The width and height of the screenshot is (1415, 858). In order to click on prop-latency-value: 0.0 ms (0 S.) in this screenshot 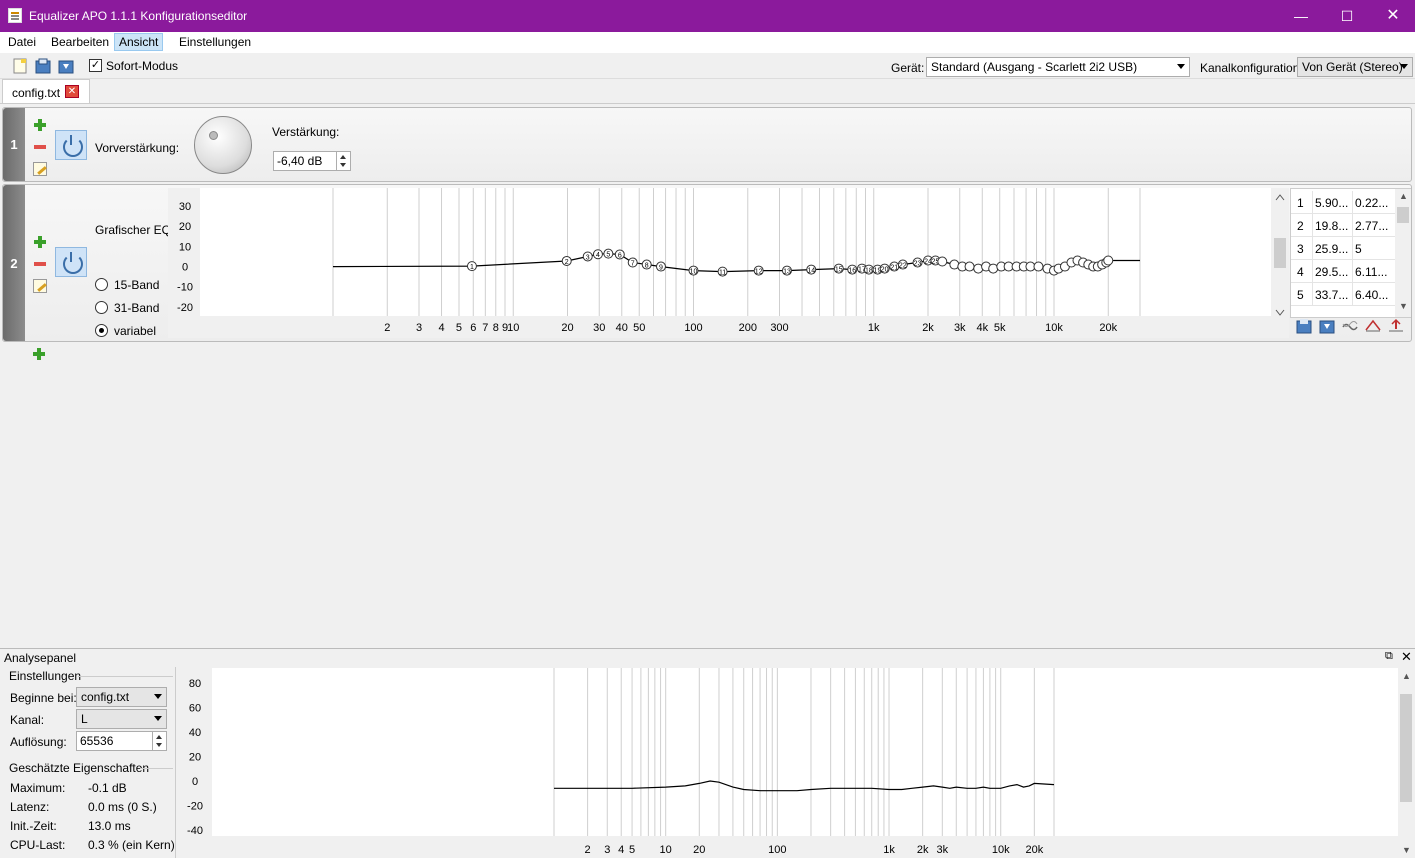, I will do `click(122, 807)`.